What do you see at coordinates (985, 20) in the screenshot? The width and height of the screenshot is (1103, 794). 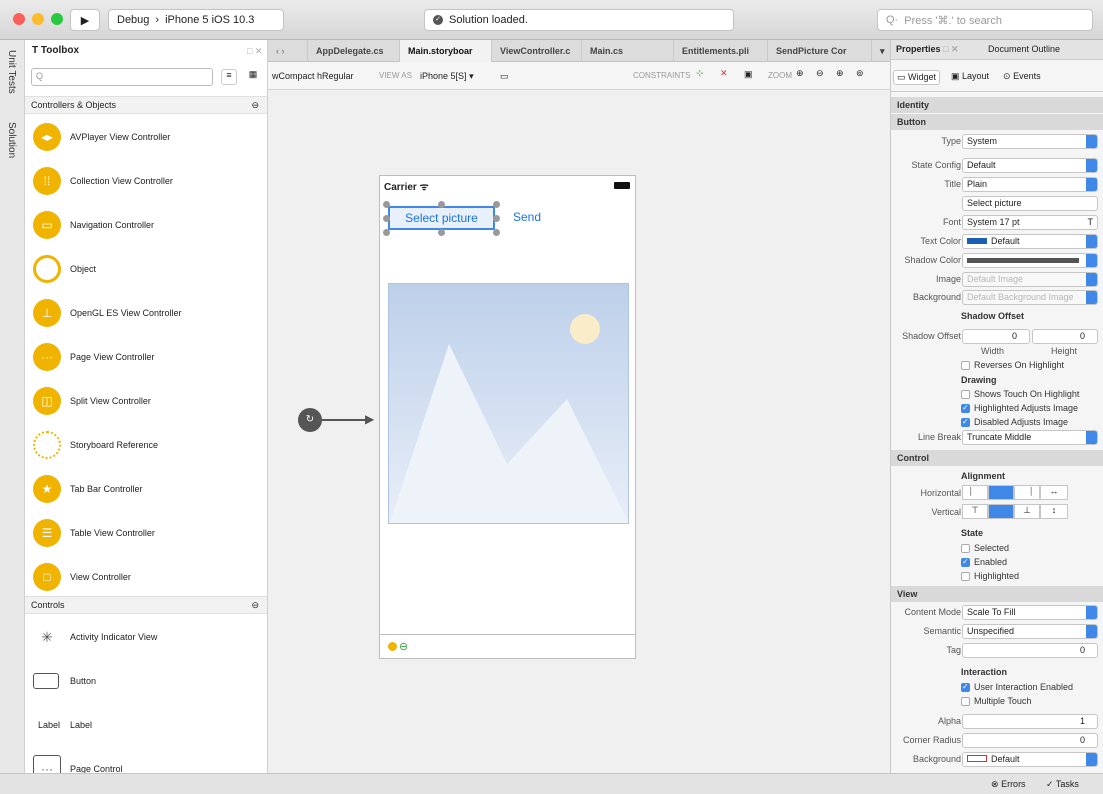 I see `global-search-input: Q· Press '⌘.' to search` at bounding box center [985, 20].